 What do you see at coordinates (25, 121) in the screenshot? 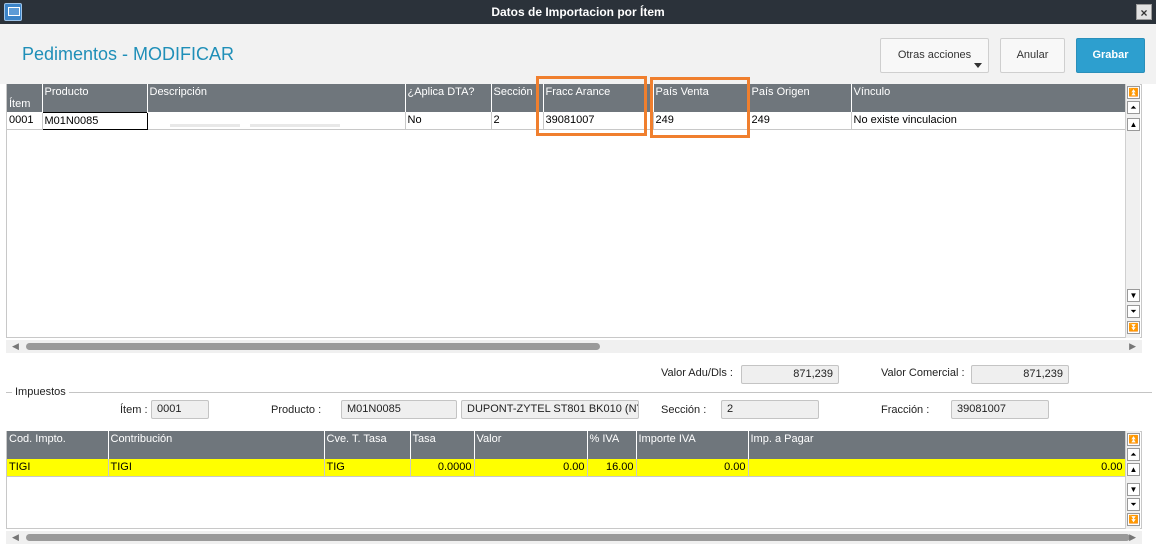
I see `cell-item: 0001` at bounding box center [25, 121].